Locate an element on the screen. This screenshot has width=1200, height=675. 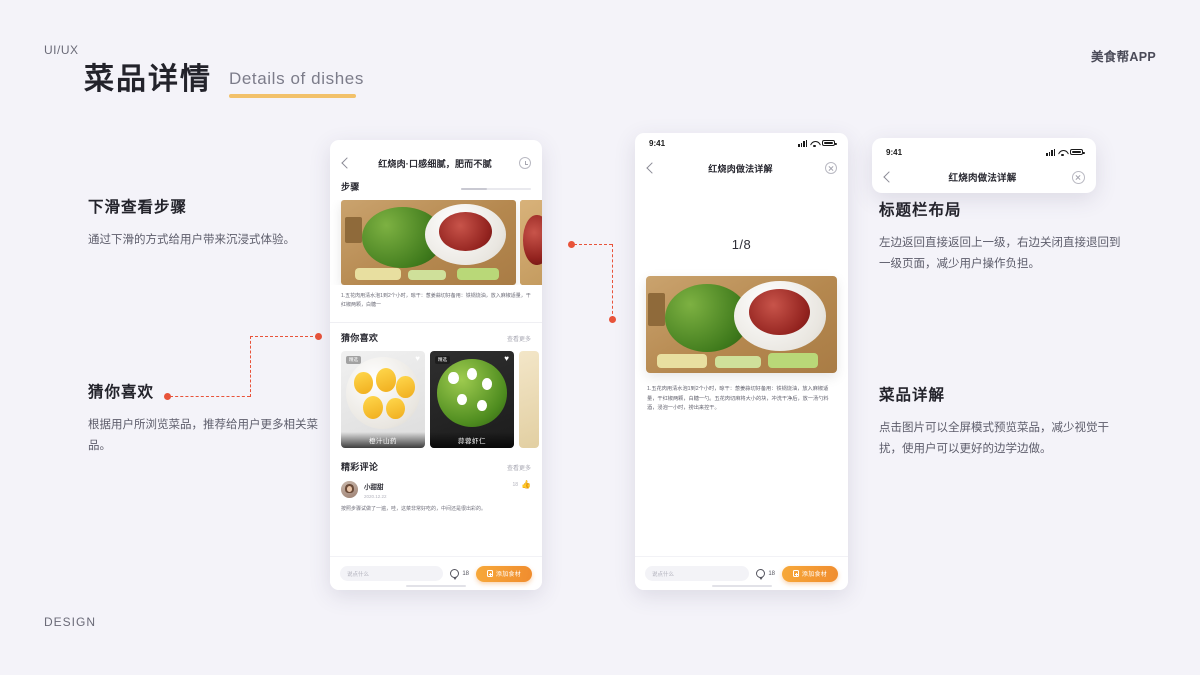
annotation-recommendations: 猜你喜欢 根据用户所浏览菜品，推荐给用户更多相关菜品。 is located at coordinates (204, 419).